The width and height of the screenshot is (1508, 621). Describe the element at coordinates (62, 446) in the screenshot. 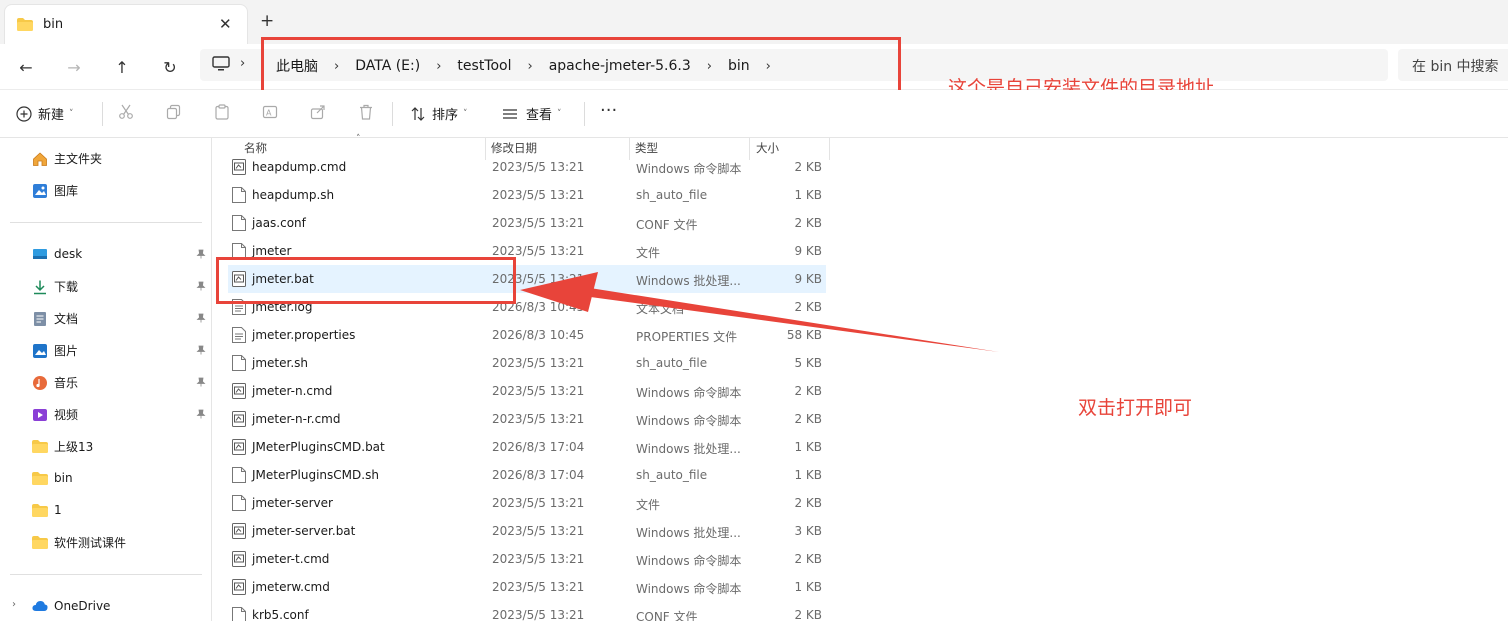

I see `sidebar-item-folder: 上级13` at that location.